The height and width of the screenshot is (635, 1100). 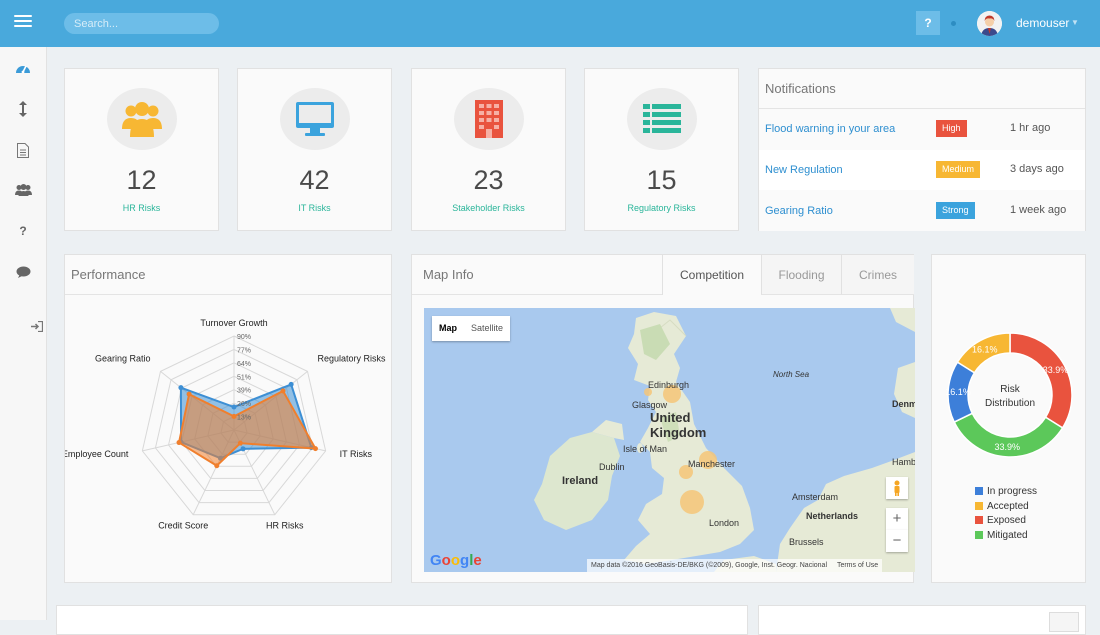 What do you see at coordinates (897, 541) in the screenshot?
I see `zoom-out-button: −` at bounding box center [897, 541].